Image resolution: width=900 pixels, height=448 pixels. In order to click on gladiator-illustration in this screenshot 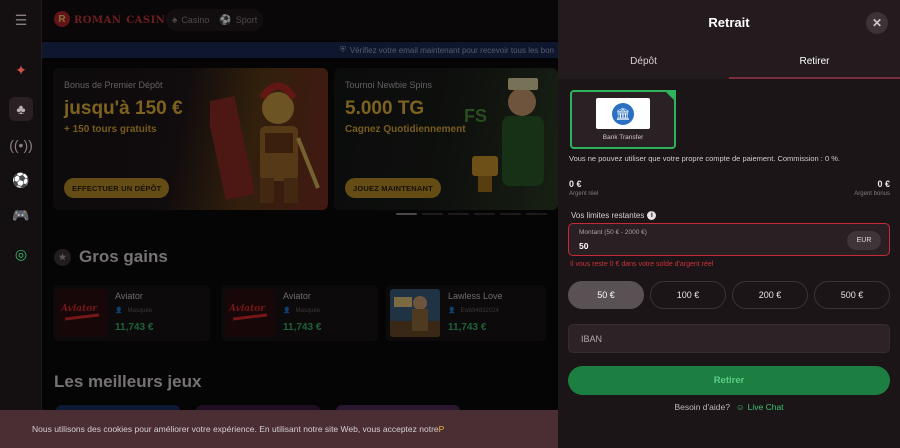, I will do `click(265, 142)`.